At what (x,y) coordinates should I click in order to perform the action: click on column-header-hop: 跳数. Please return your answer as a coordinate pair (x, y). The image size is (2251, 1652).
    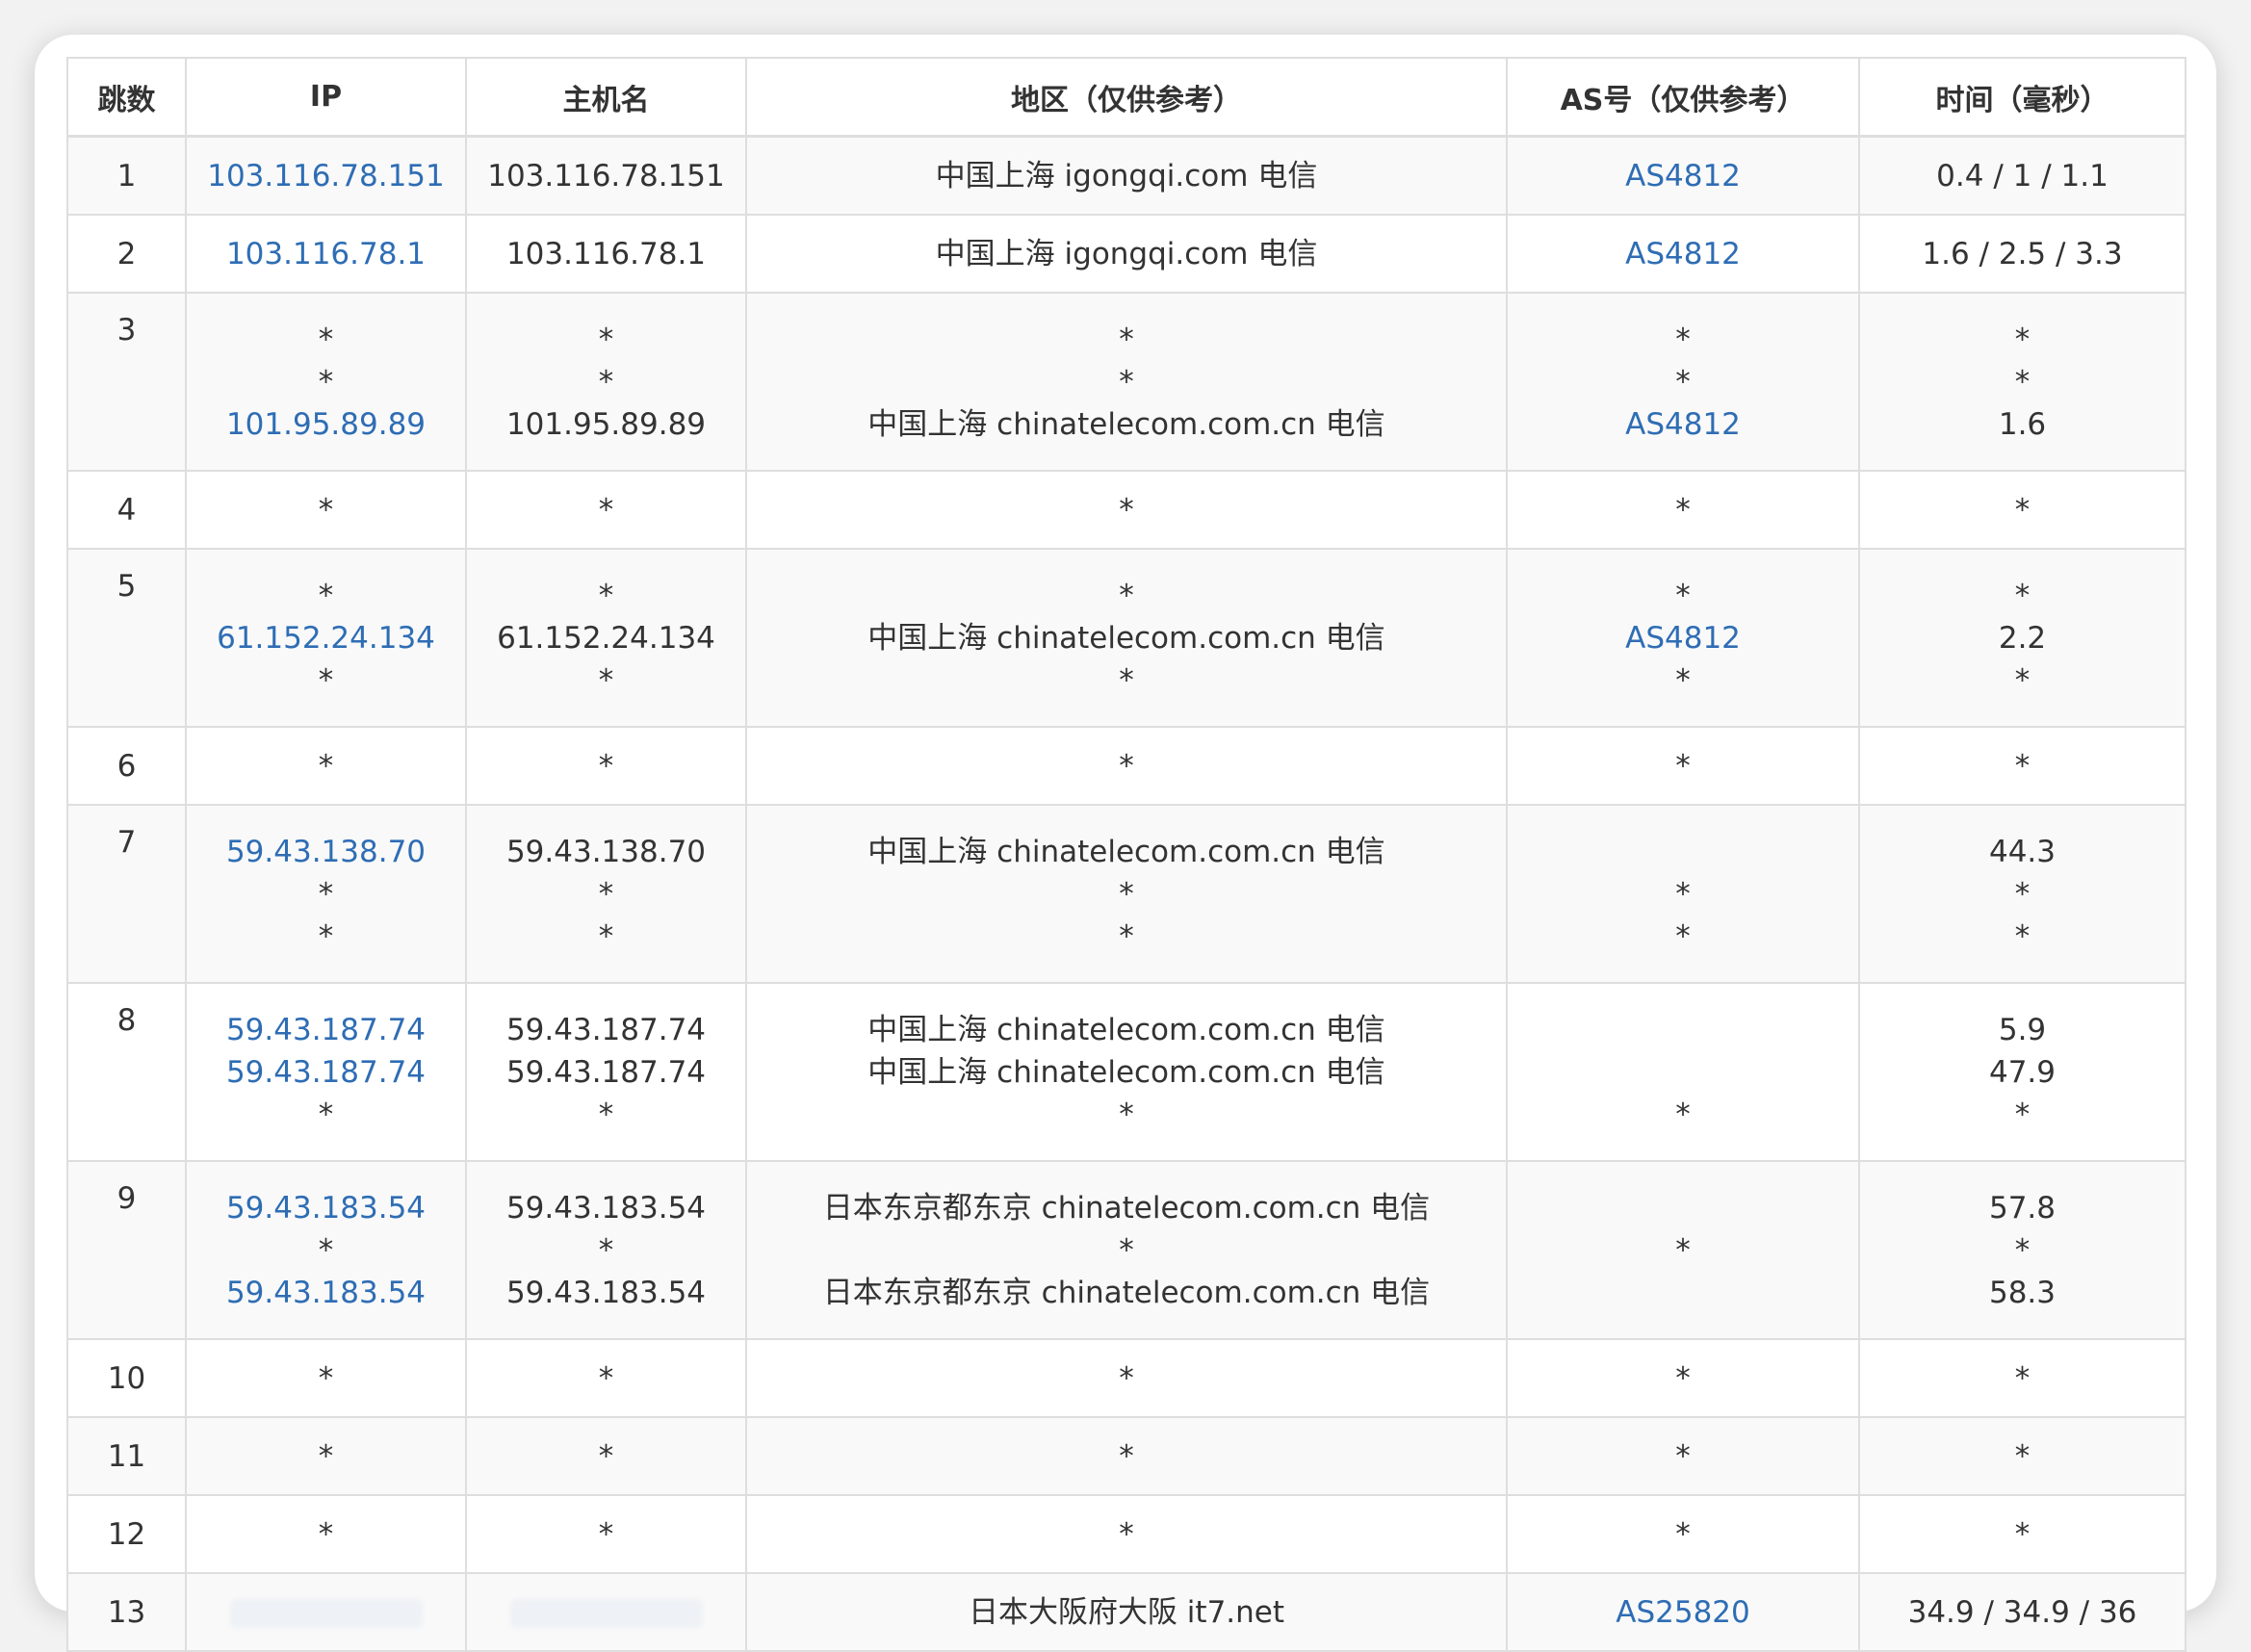
    Looking at the image, I should click on (127, 97).